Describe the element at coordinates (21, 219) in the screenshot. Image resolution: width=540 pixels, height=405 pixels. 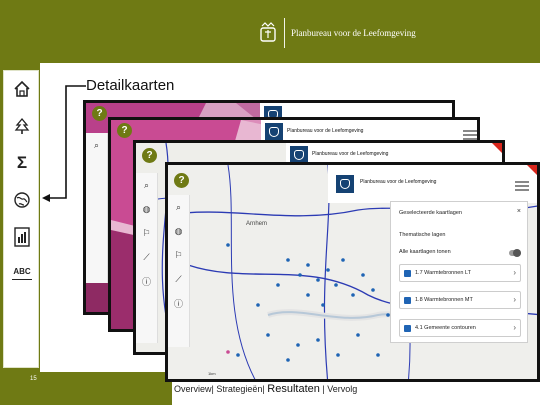
I see `side-navigation: Σ ABC` at that location.